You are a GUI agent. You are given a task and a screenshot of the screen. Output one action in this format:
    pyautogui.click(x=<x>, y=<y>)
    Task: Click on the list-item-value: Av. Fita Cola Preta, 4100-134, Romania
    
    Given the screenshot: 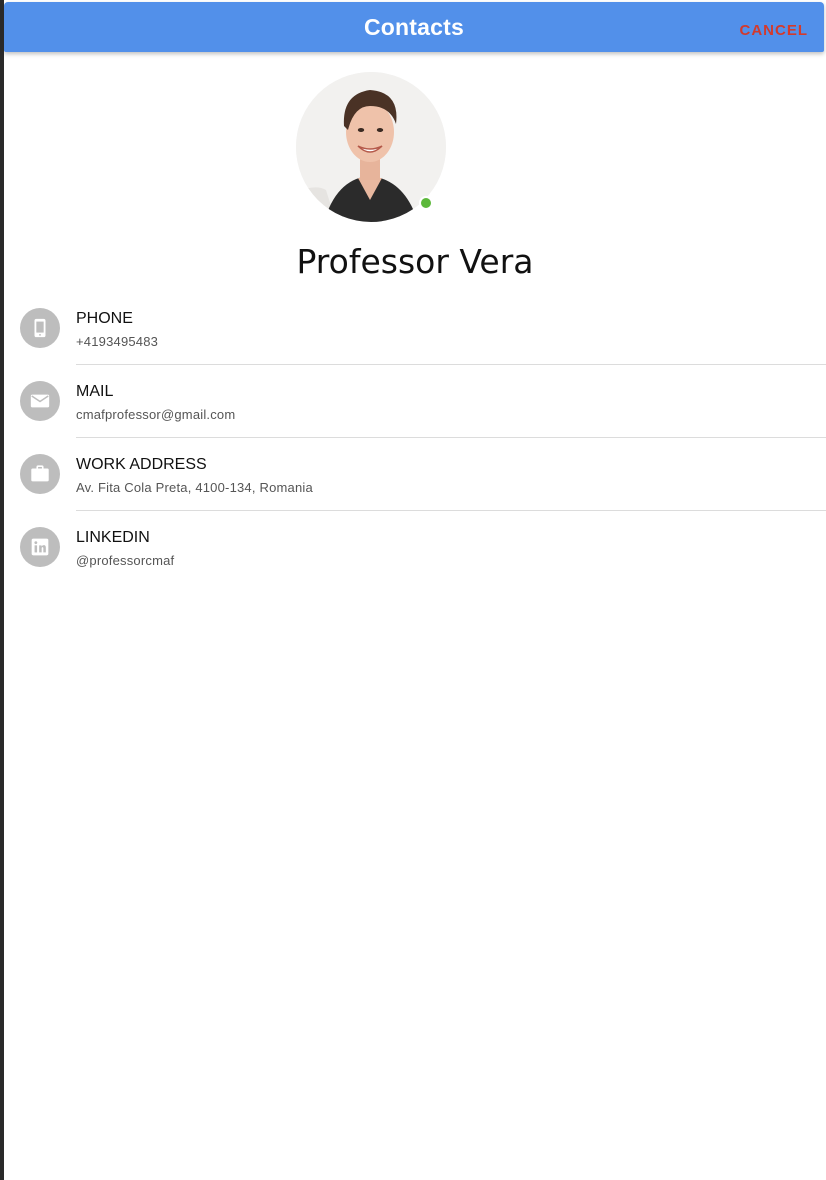 What is the action you would take?
    pyautogui.click(x=194, y=487)
    